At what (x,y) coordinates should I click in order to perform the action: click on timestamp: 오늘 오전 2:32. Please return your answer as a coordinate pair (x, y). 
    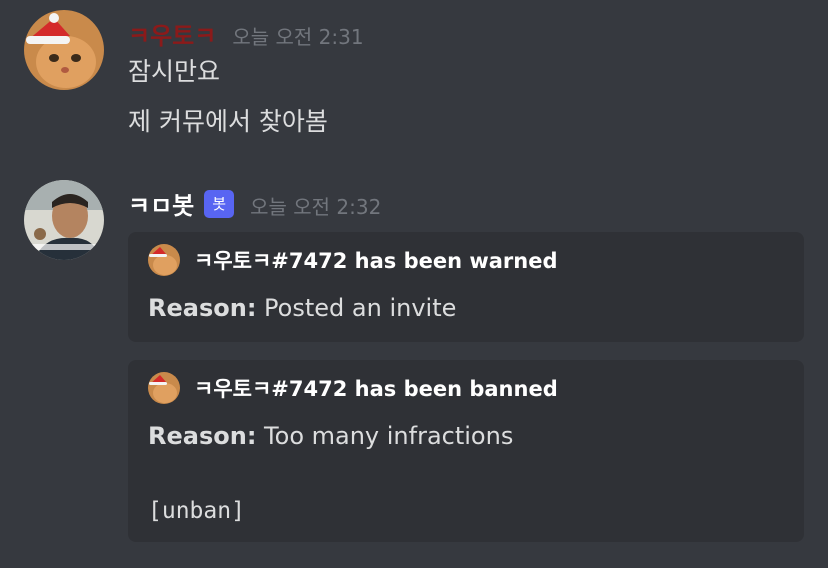
    Looking at the image, I should click on (316, 207).